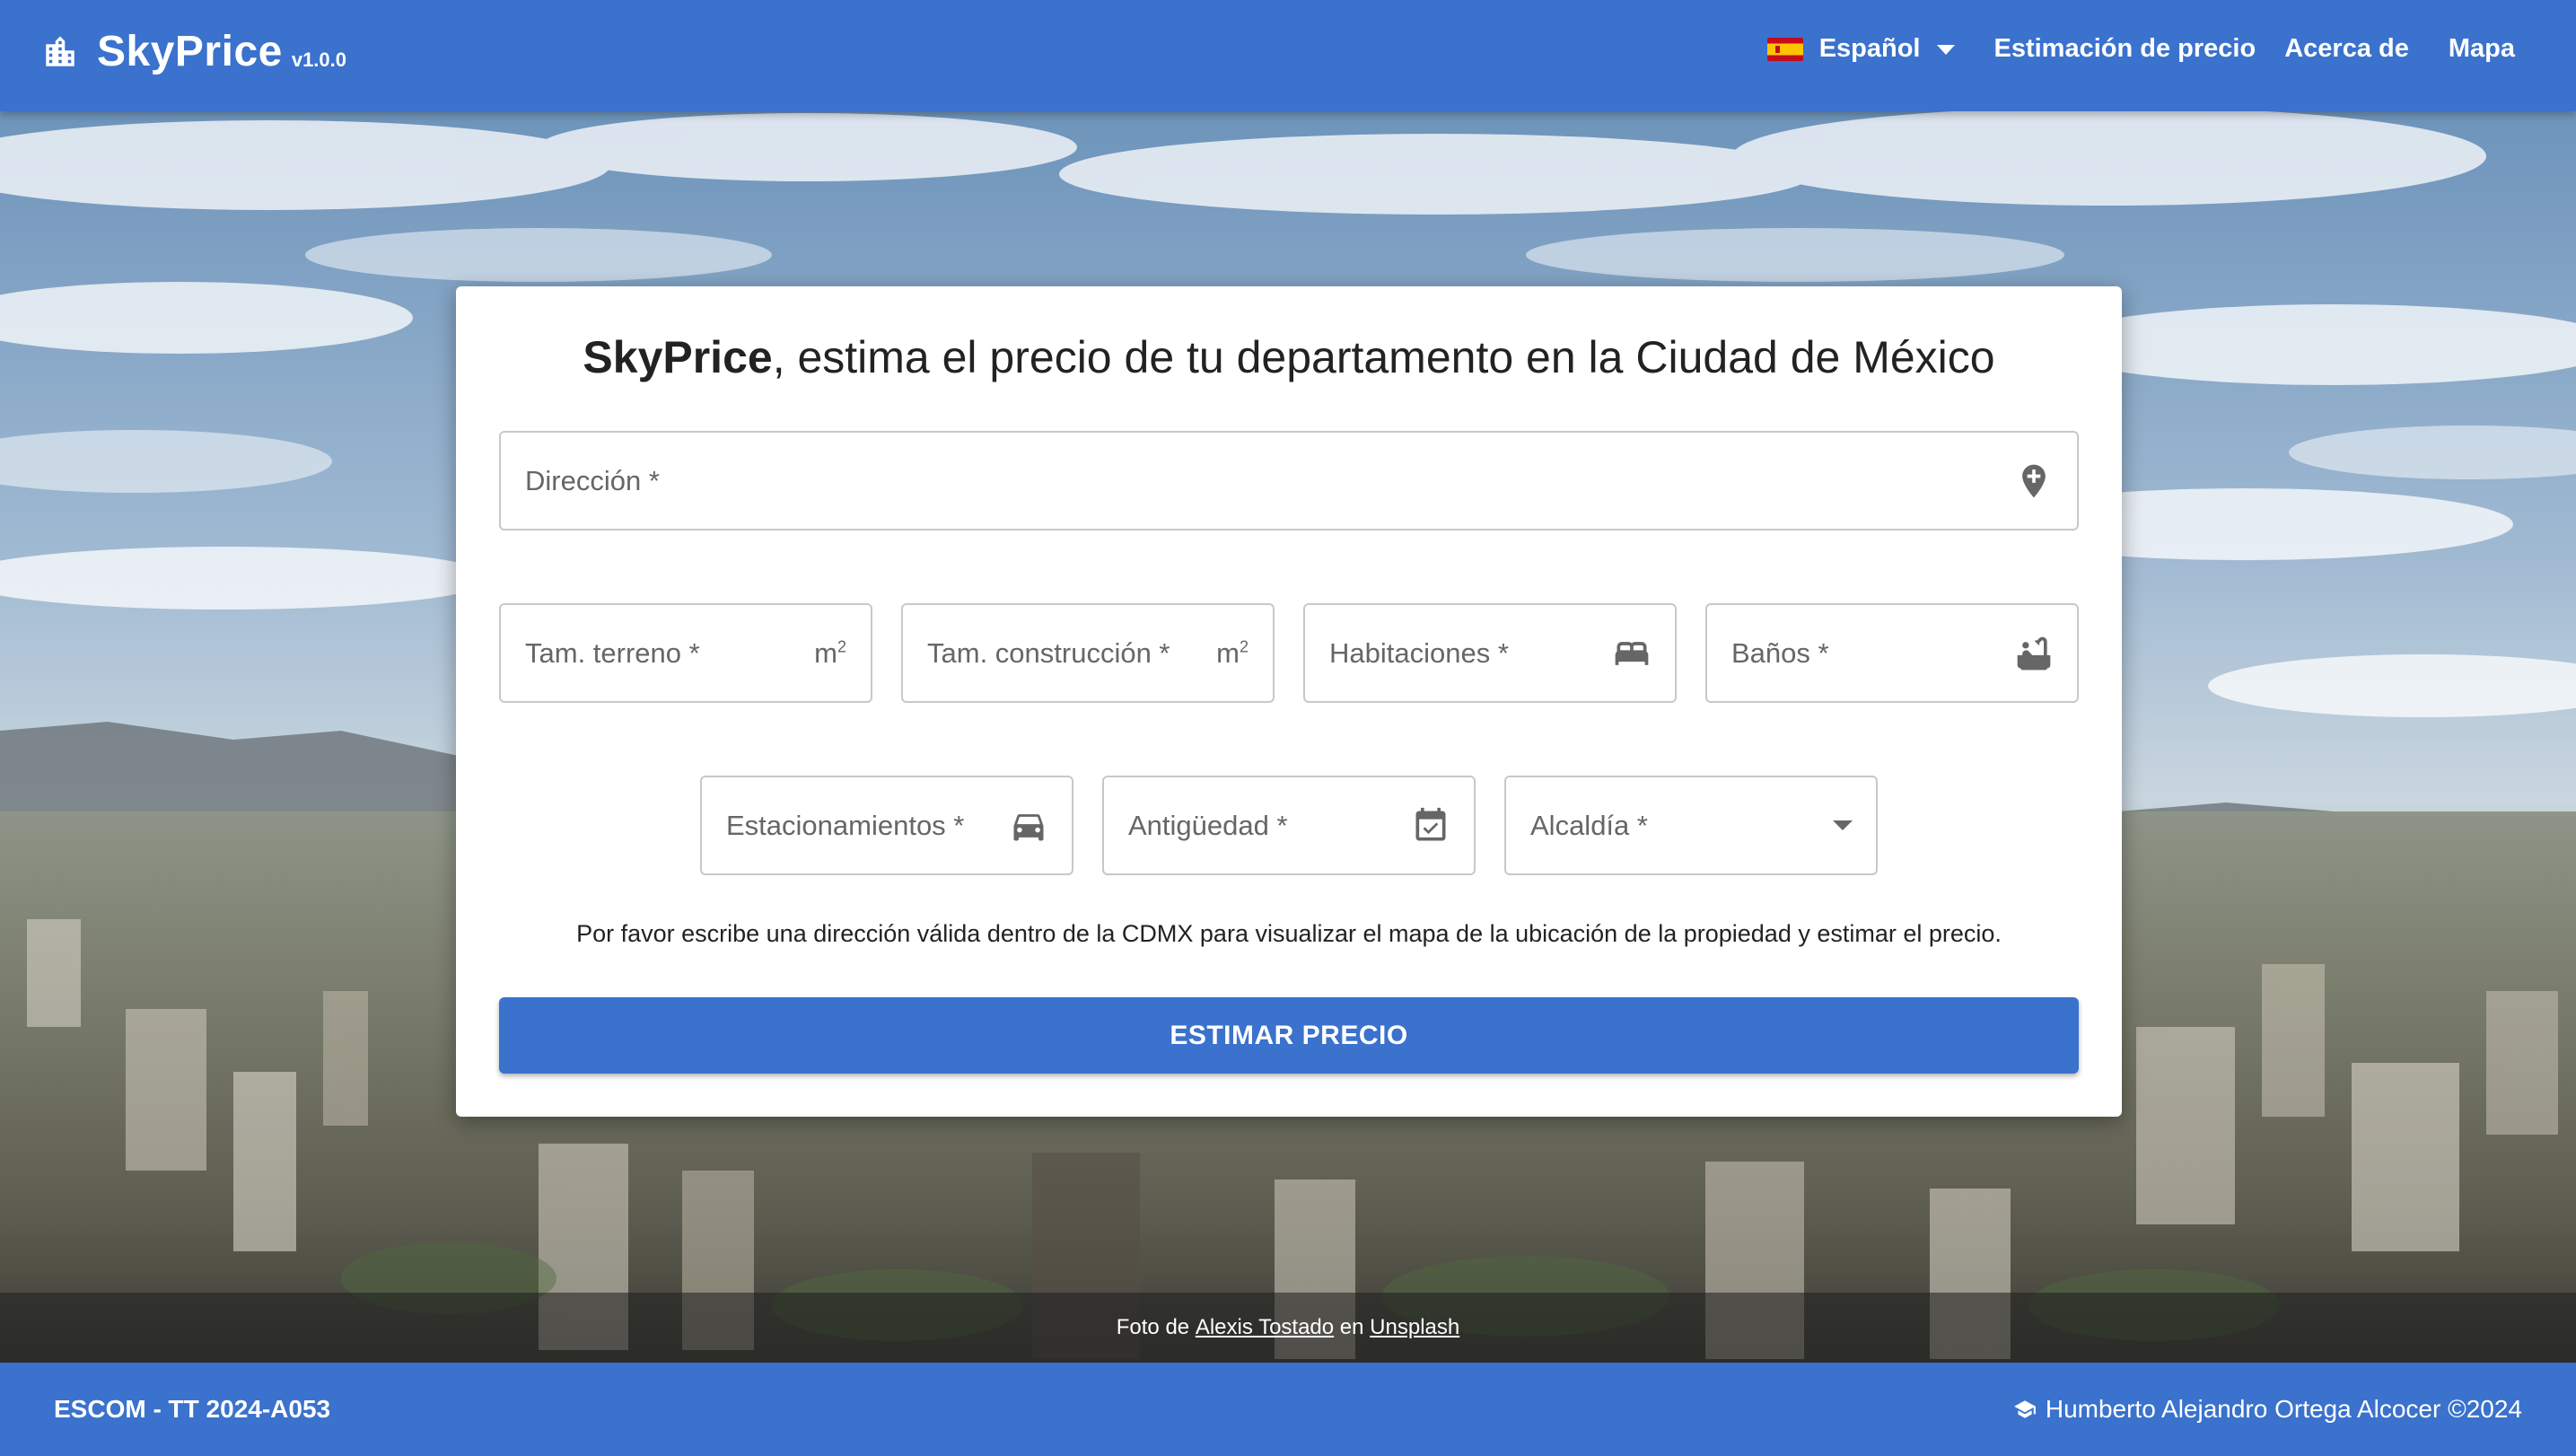 The width and height of the screenshot is (2576, 1456). What do you see at coordinates (845, 825) in the screenshot?
I see `parking-label: Estacionamientos *` at bounding box center [845, 825].